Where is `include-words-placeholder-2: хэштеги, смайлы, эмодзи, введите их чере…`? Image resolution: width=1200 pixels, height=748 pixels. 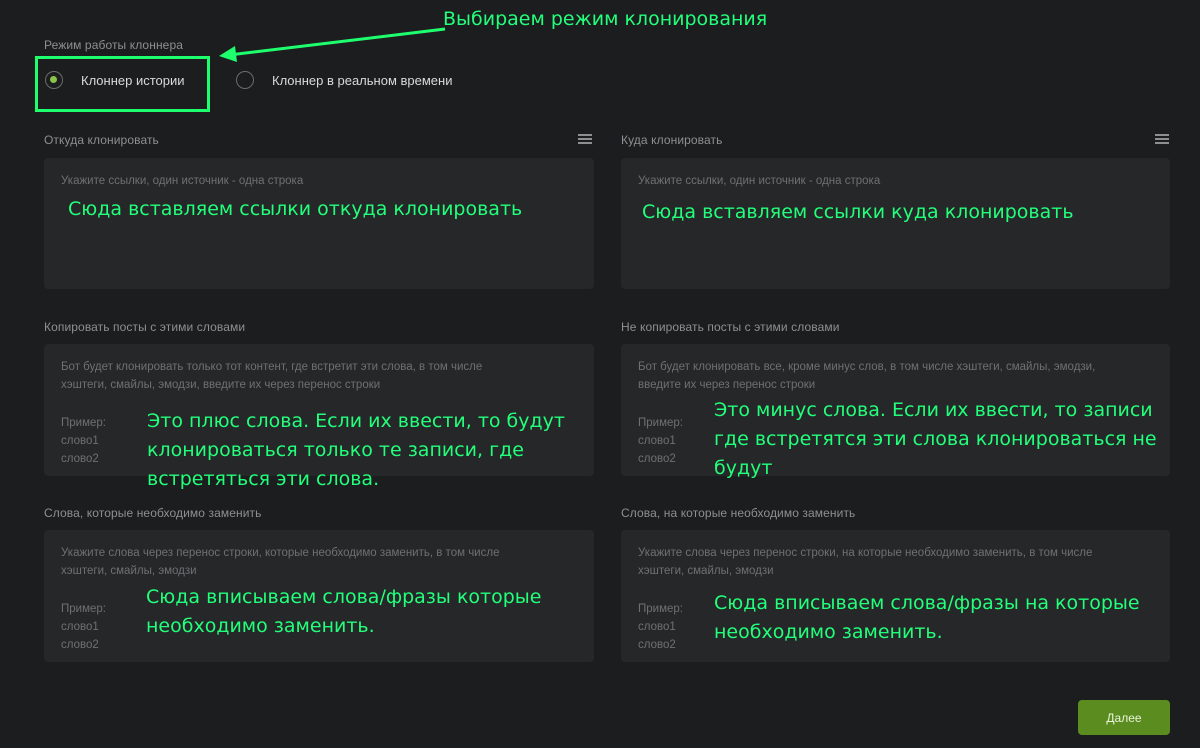
include-words-placeholder-2: хэштеги, смайлы, эмодзи, введите их чере… is located at coordinates (221, 385).